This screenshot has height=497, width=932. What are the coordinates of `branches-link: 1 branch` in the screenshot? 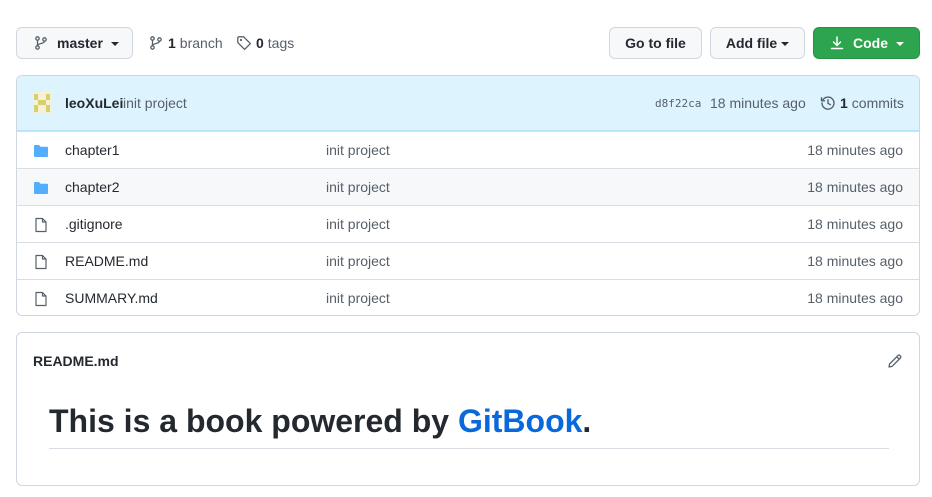 It's located at (185, 43).